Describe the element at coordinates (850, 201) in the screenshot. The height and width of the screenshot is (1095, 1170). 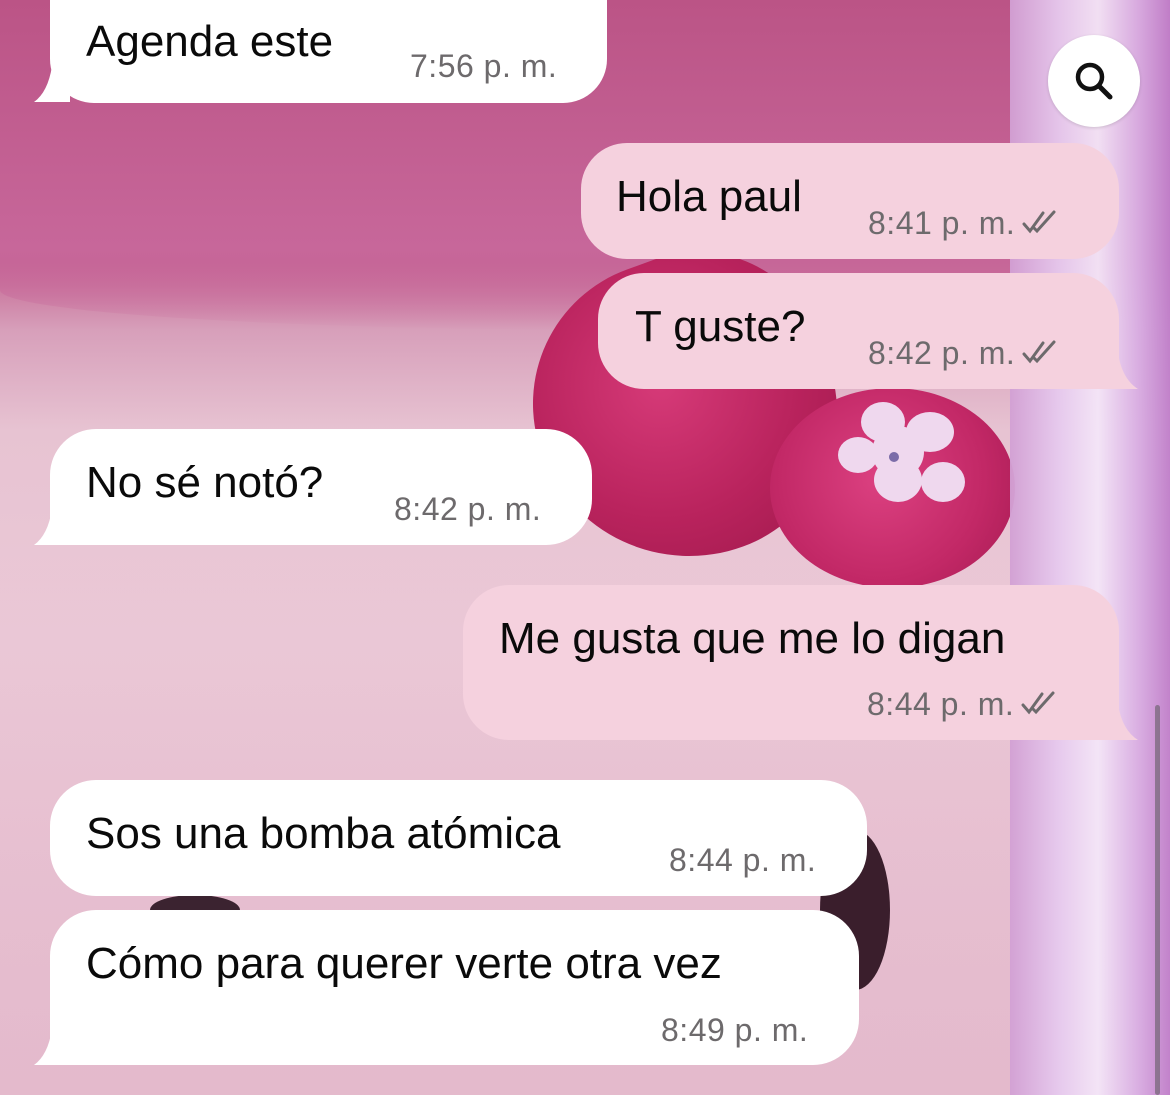
I see `message-bubble-outgoing: Hola paul 8:41 p. m.` at that location.